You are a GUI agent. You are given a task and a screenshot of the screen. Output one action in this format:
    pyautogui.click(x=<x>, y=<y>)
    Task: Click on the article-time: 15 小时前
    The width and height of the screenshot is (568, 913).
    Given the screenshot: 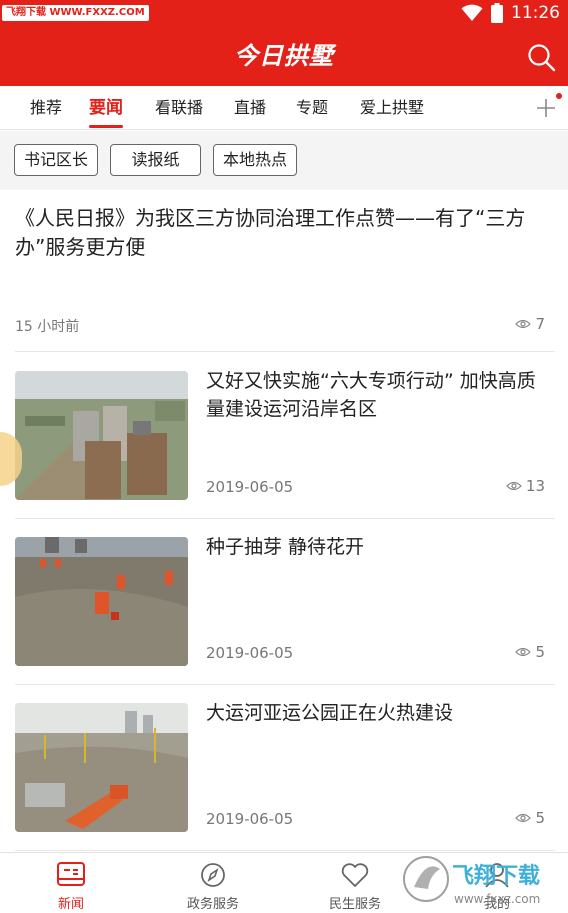 What is the action you would take?
    pyautogui.click(x=47, y=327)
    